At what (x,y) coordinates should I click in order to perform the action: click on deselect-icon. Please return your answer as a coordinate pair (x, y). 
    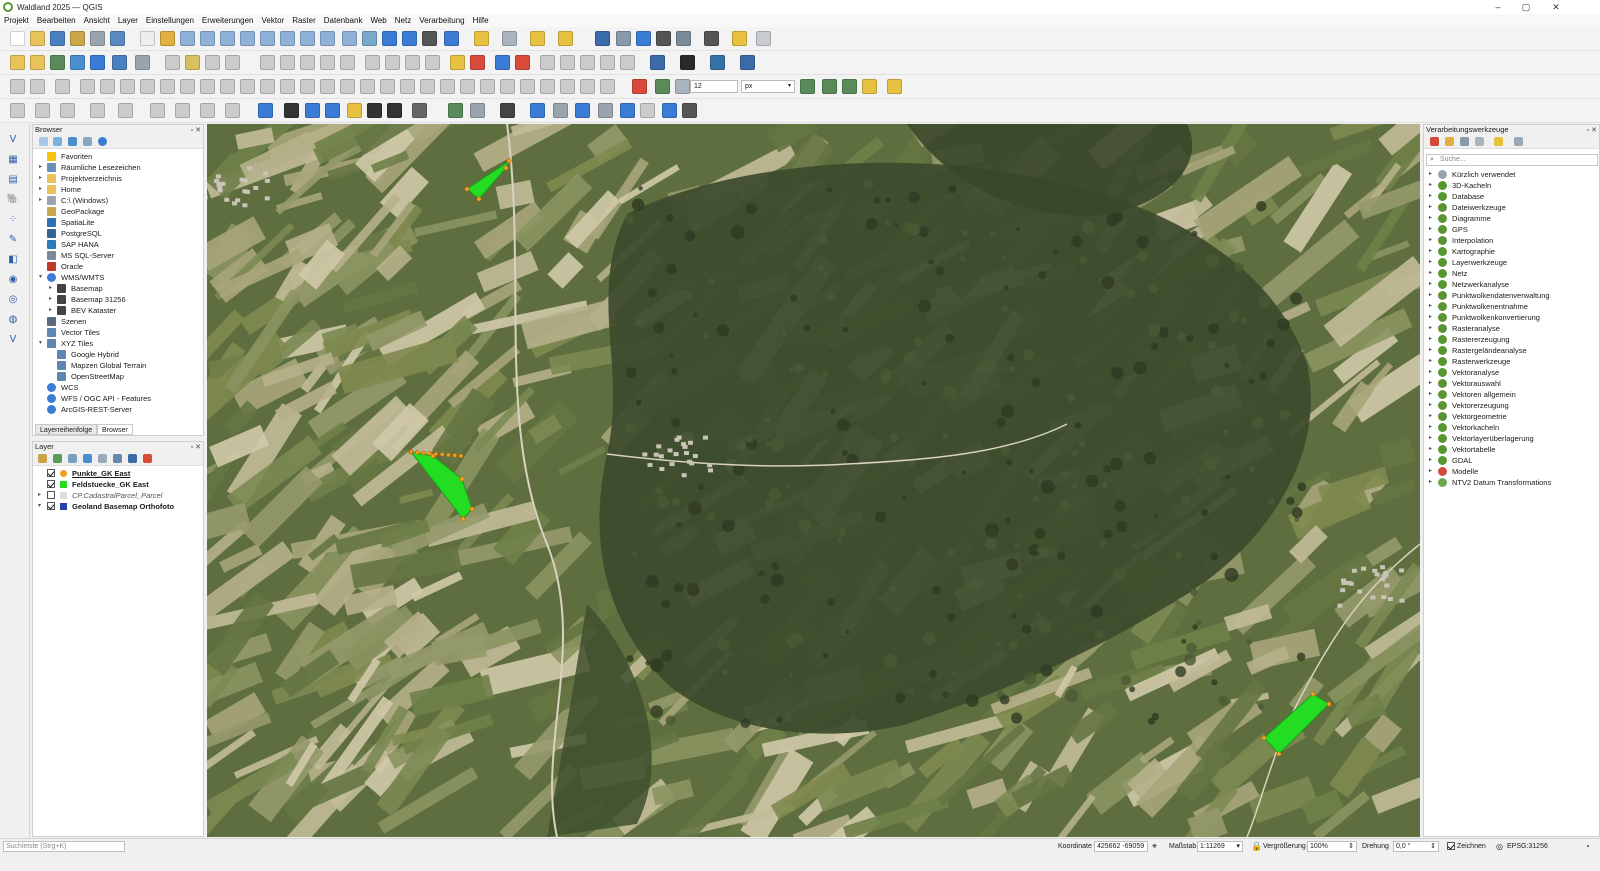
    Looking at the image, I should click on (537, 38).